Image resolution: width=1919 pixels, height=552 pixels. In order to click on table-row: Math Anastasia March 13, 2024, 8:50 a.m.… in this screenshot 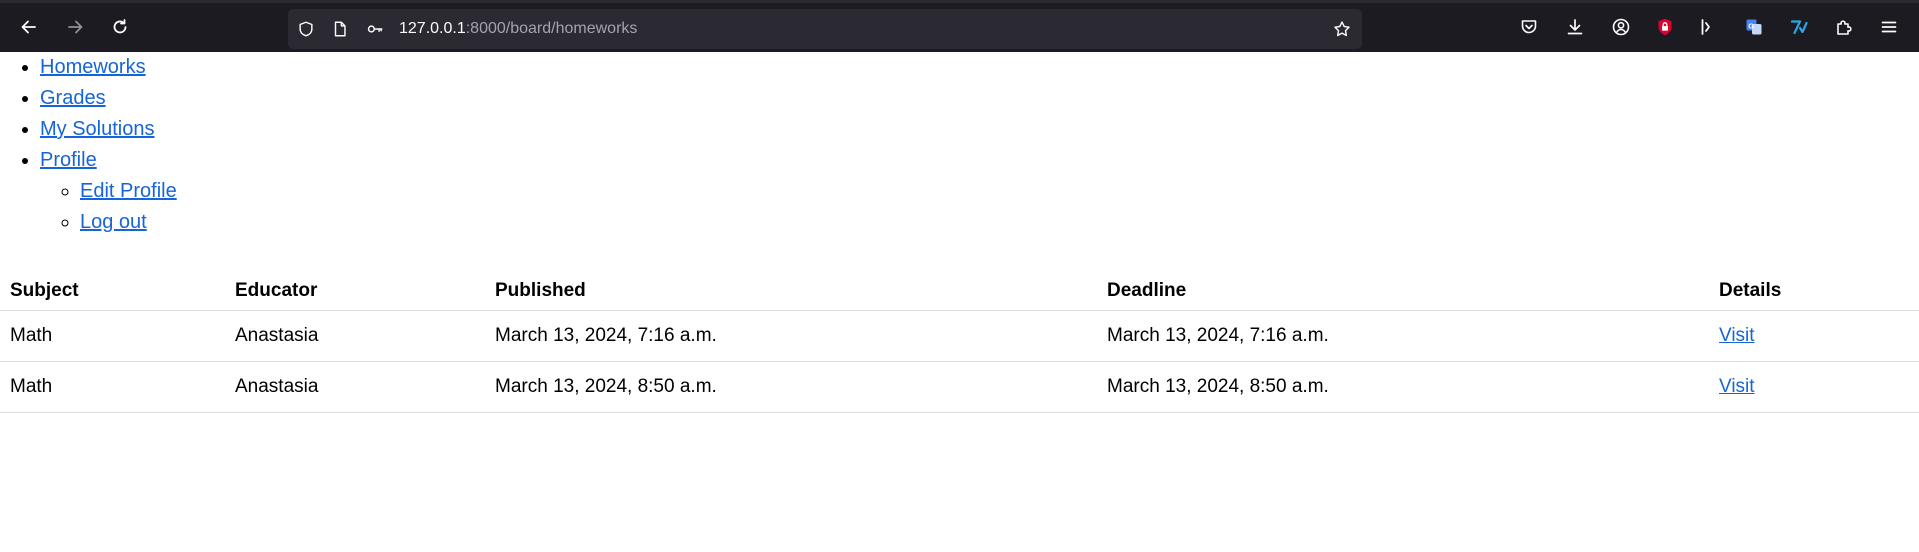, I will do `click(959, 387)`.